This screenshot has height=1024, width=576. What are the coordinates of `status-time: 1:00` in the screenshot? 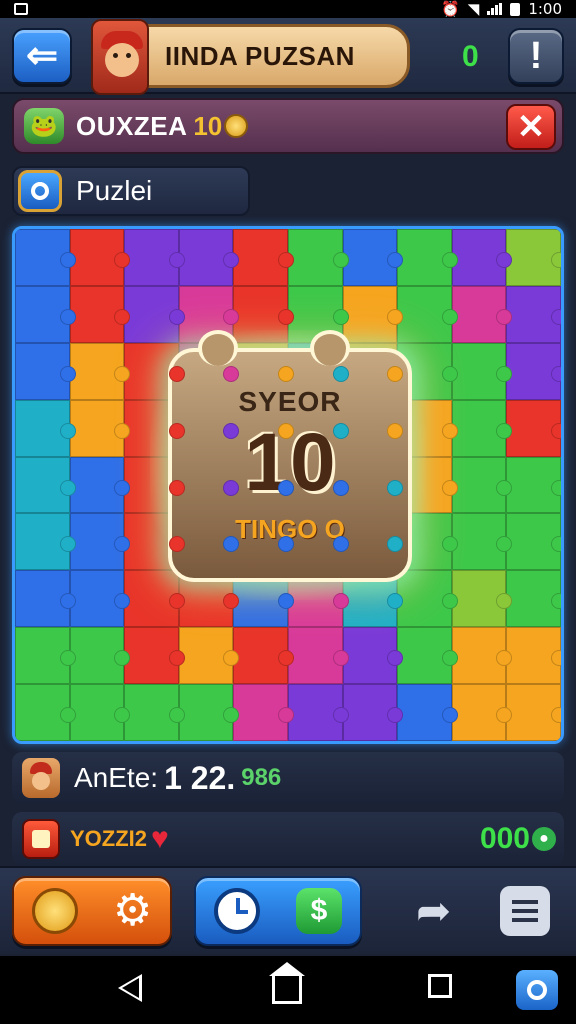 It's located at (545, 9).